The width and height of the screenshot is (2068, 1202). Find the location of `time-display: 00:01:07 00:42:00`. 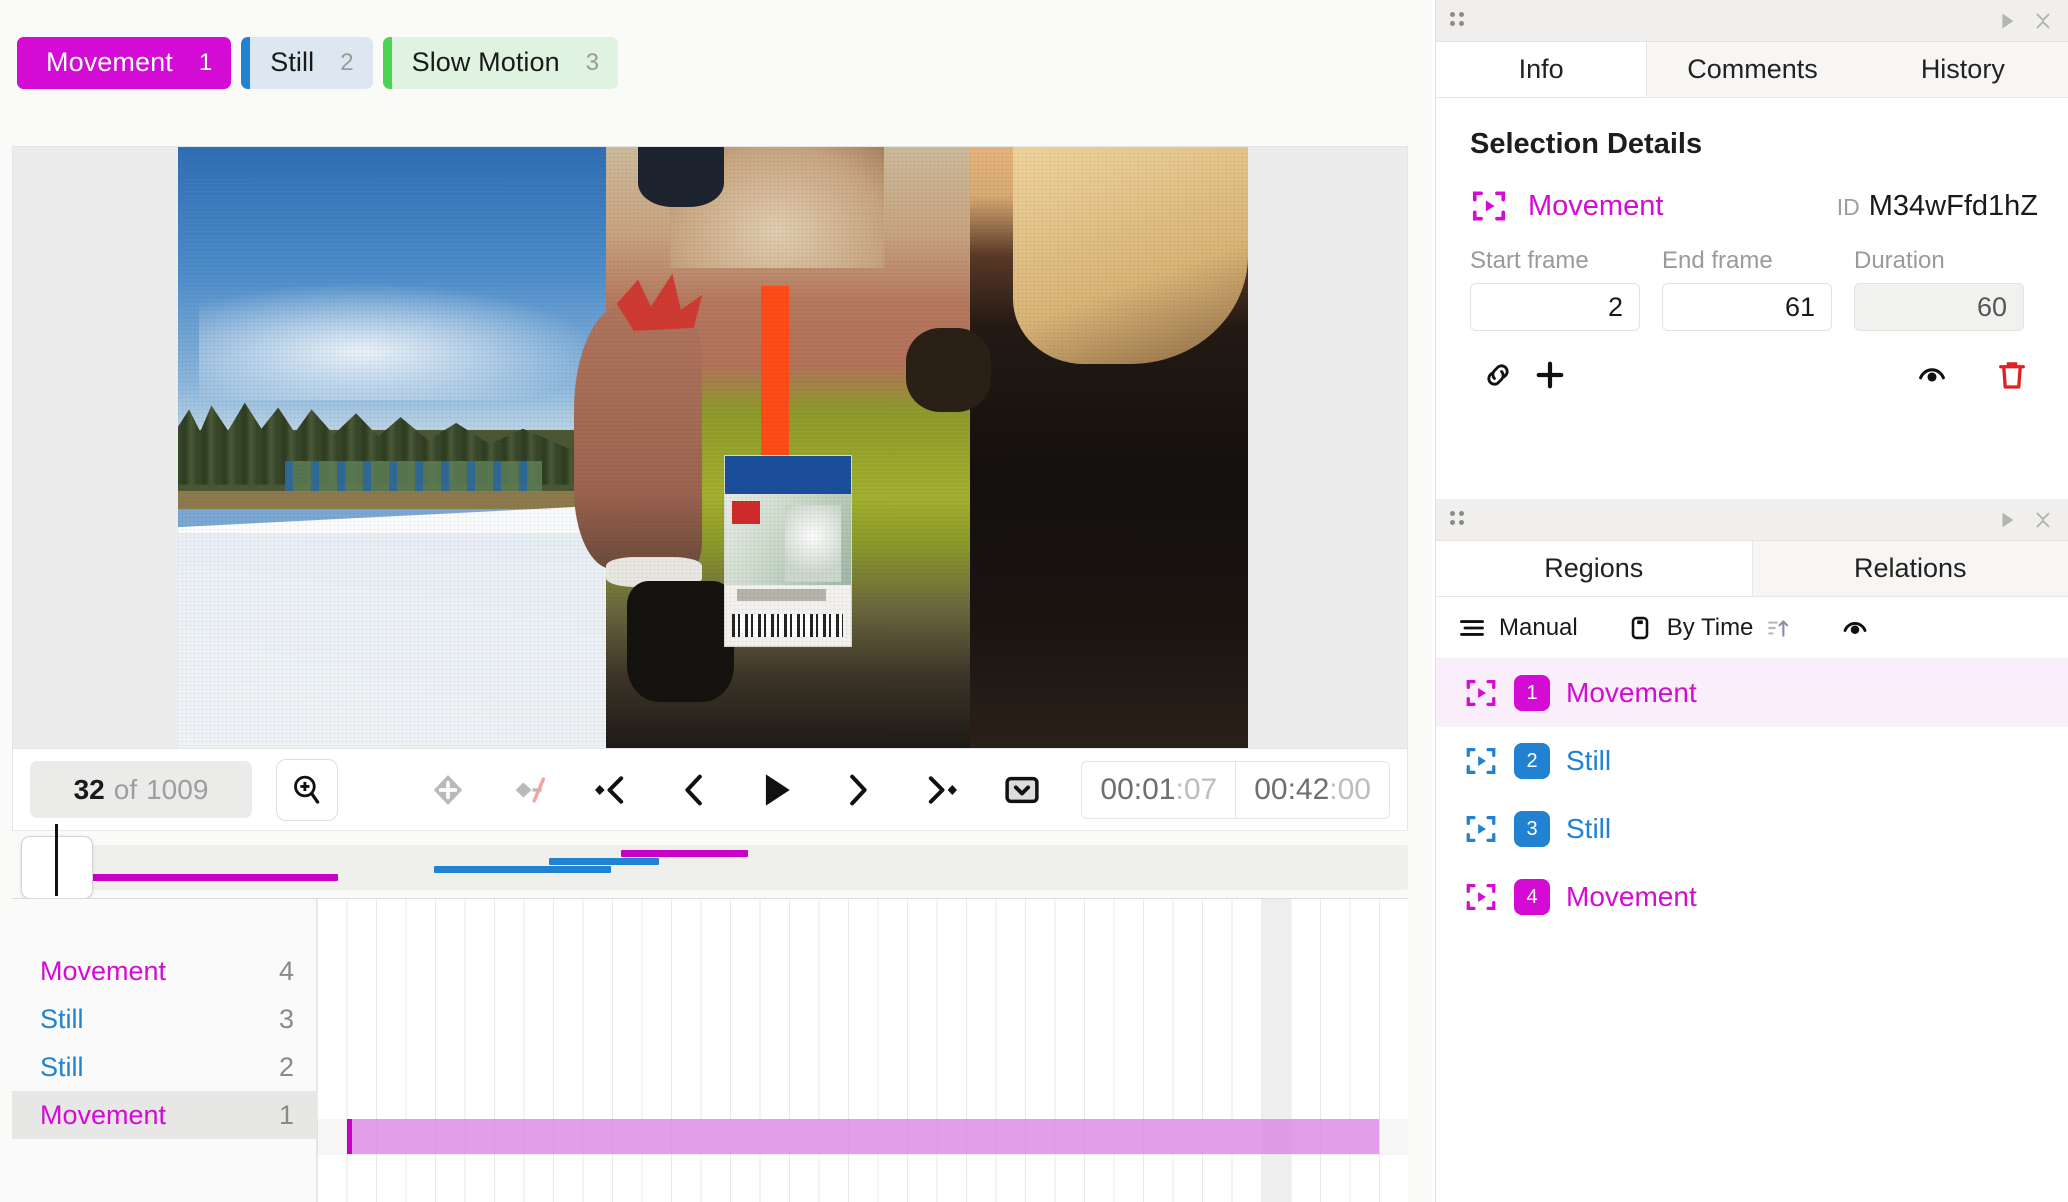

time-display: 00:01:07 00:42:00 is located at coordinates (1235, 789).